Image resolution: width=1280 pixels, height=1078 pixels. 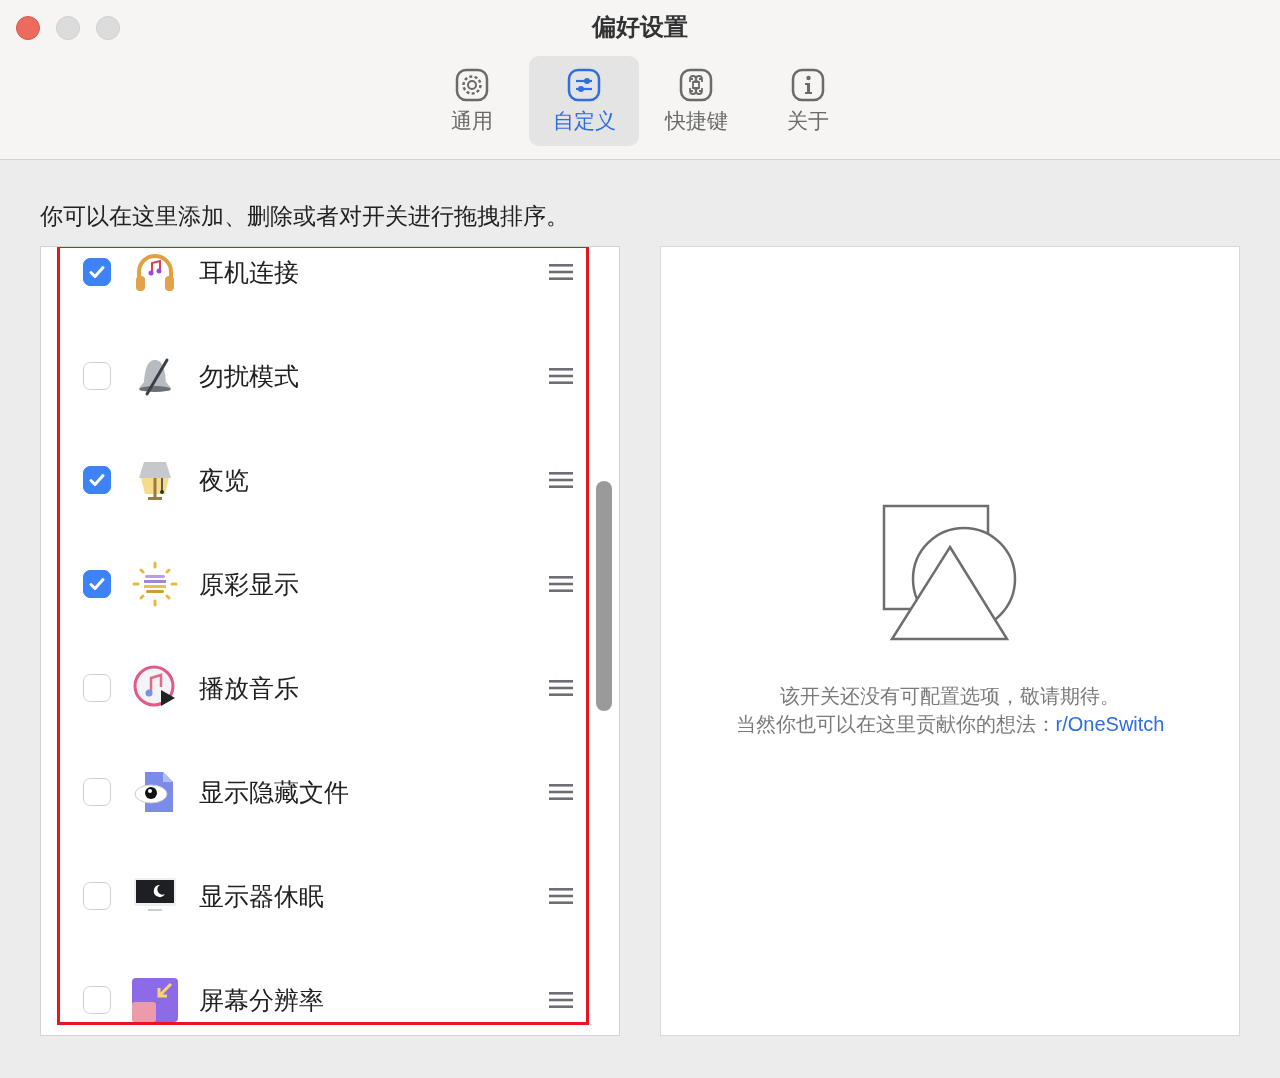 I want to click on toolbar-tab: 通用, so click(x=472, y=101).